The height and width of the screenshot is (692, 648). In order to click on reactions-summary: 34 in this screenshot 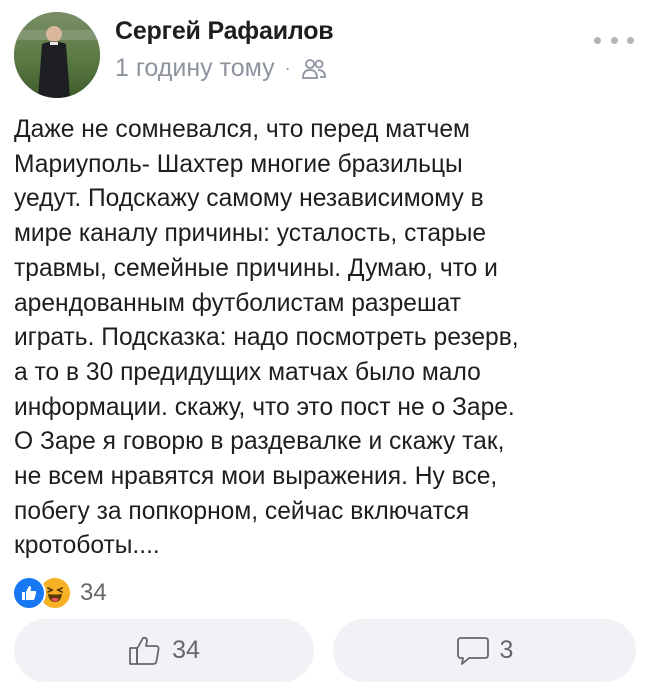, I will do `click(59, 593)`.